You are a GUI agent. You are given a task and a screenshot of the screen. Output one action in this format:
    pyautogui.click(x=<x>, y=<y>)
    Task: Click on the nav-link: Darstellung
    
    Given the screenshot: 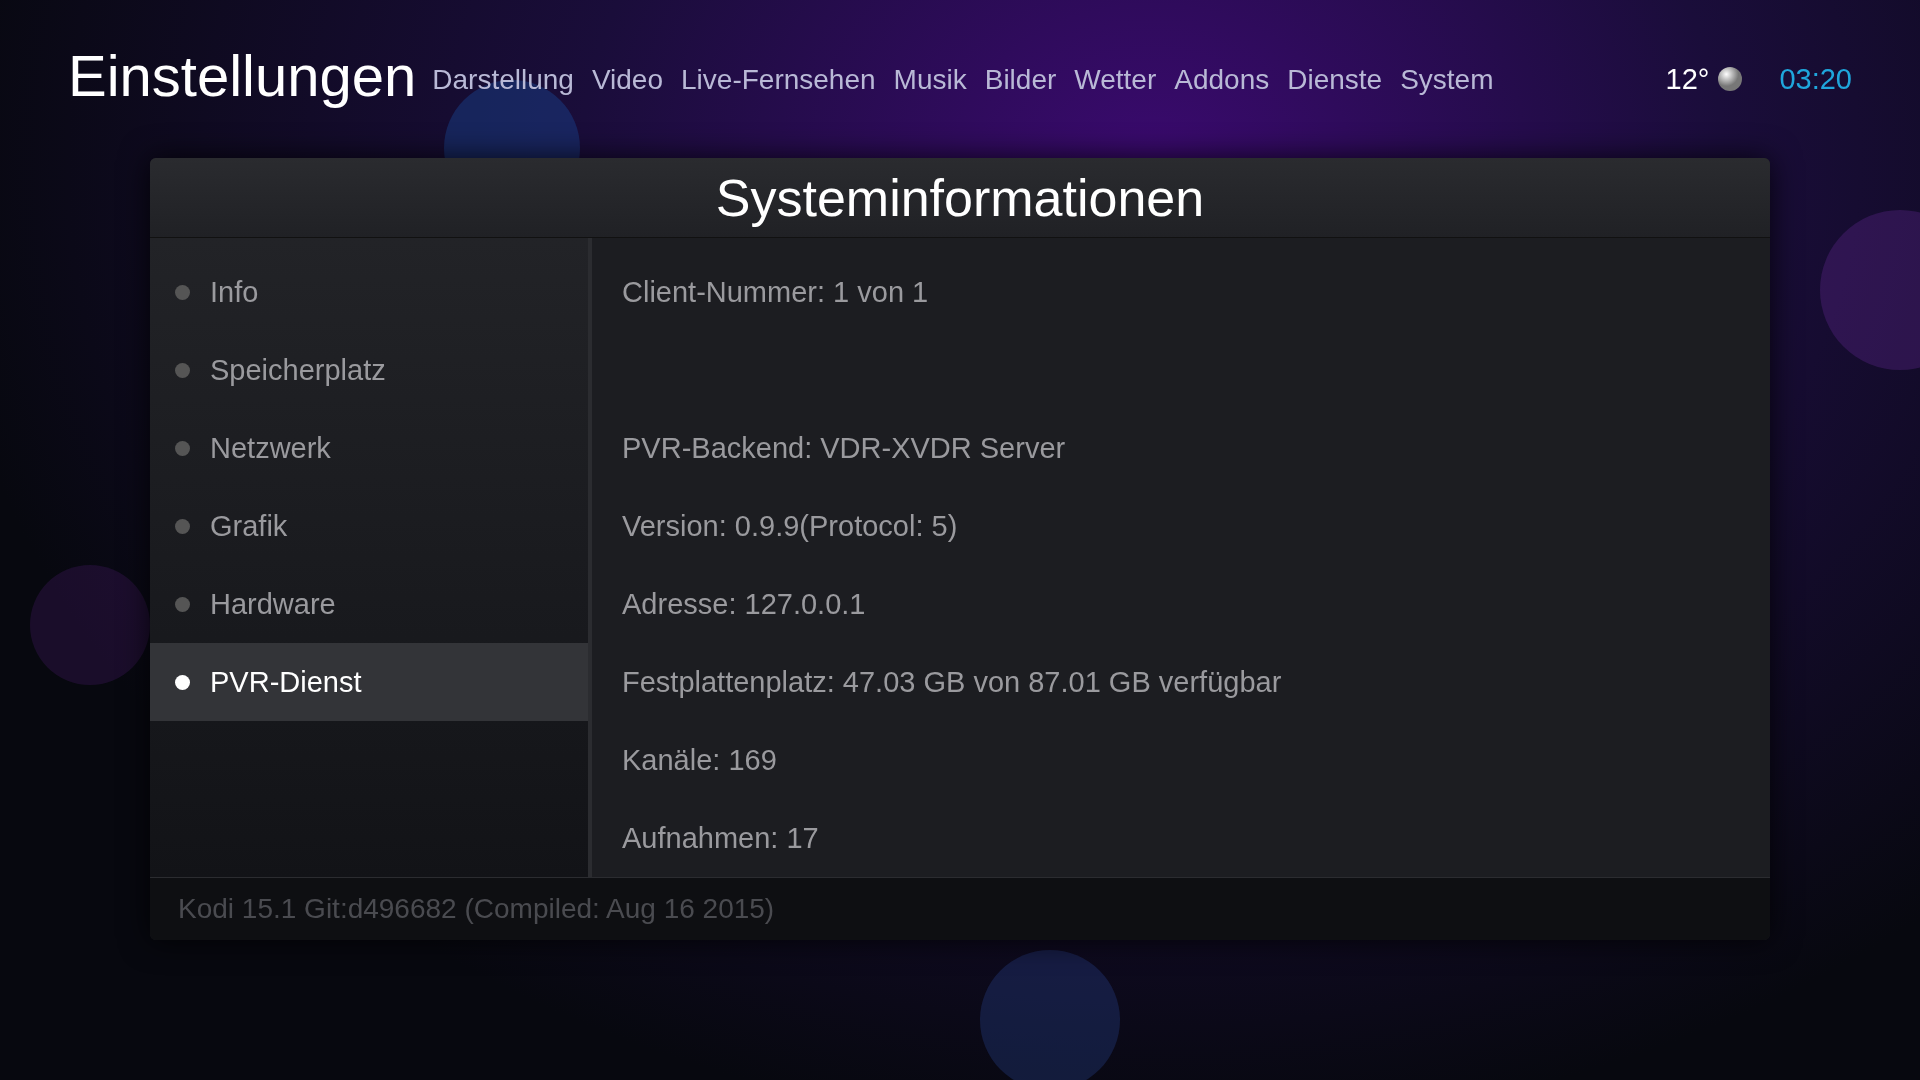 What is the action you would take?
    pyautogui.click(x=503, y=80)
    